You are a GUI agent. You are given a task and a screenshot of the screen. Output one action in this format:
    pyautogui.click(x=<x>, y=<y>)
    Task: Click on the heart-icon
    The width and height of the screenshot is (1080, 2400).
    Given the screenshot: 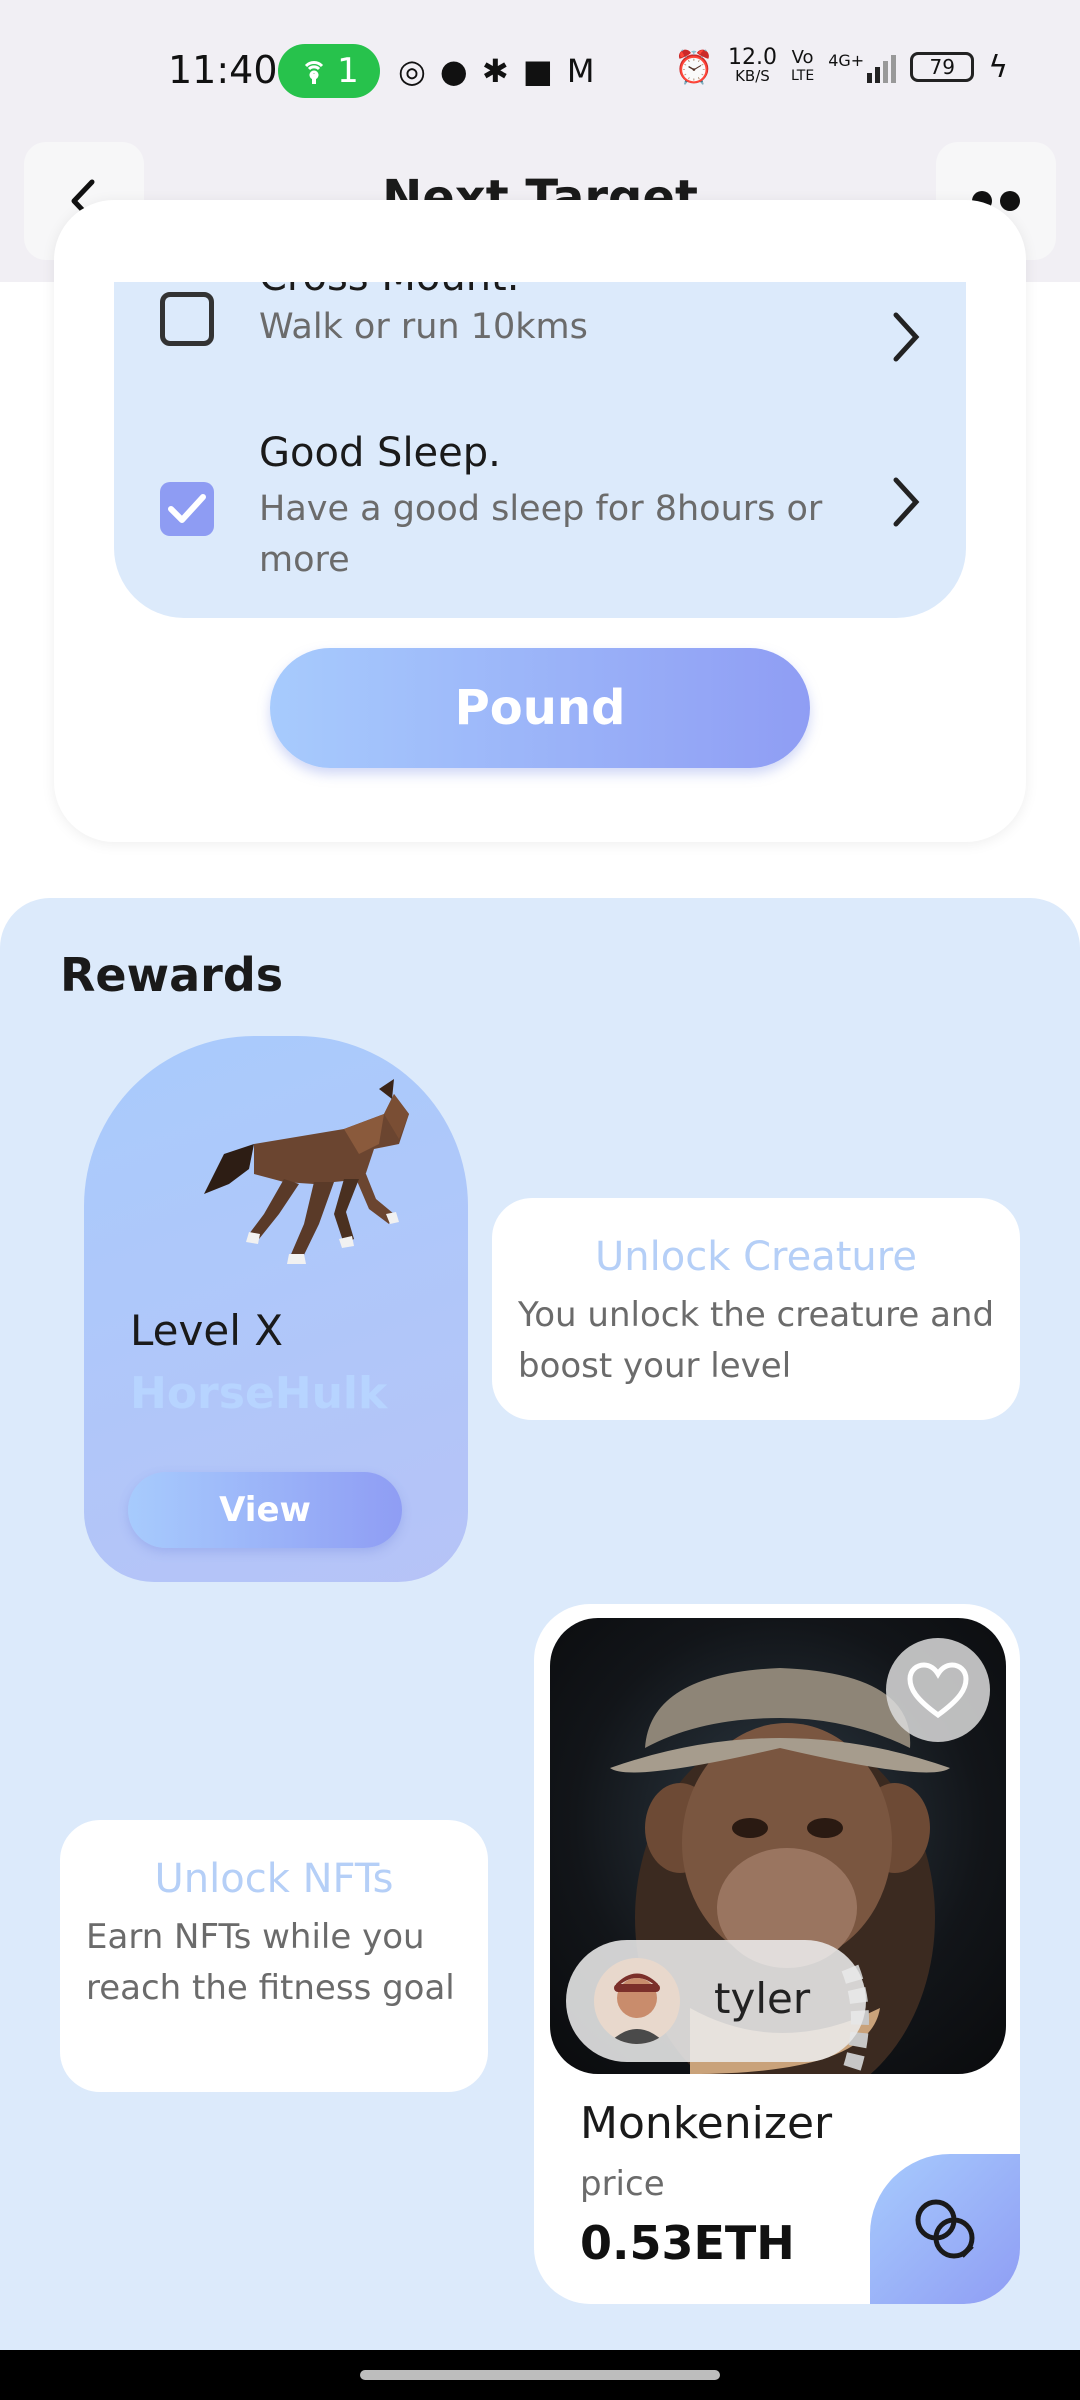 What is the action you would take?
    pyautogui.click(x=938, y=1690)
    